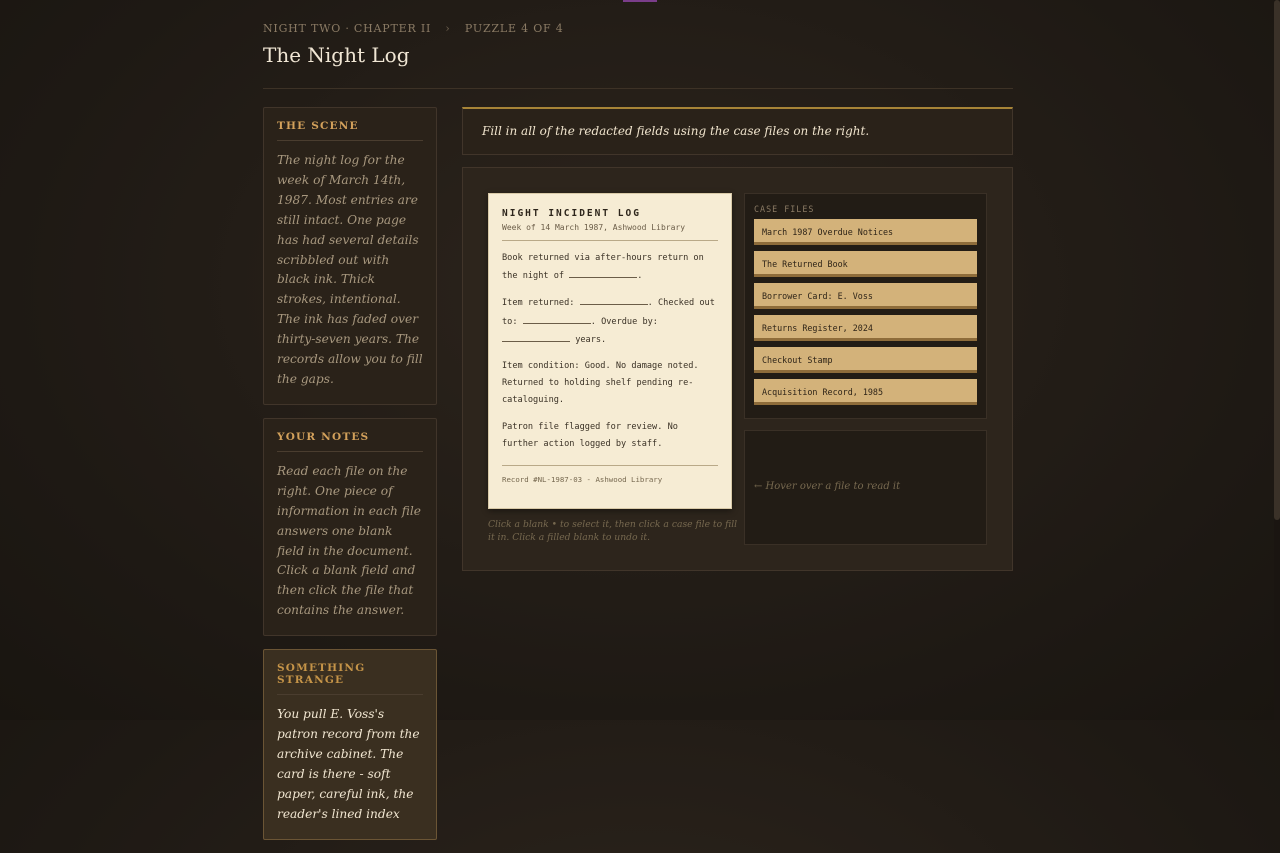 The height and width of the screenshot is (853, 1280). I want to click on blank-field-overdue, so click(536, 336).